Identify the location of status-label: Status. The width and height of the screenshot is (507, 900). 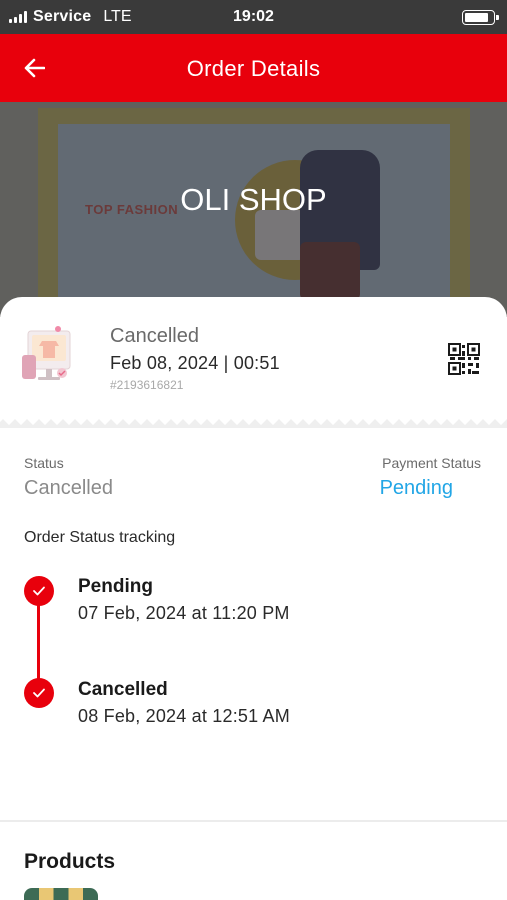
(44, 463).